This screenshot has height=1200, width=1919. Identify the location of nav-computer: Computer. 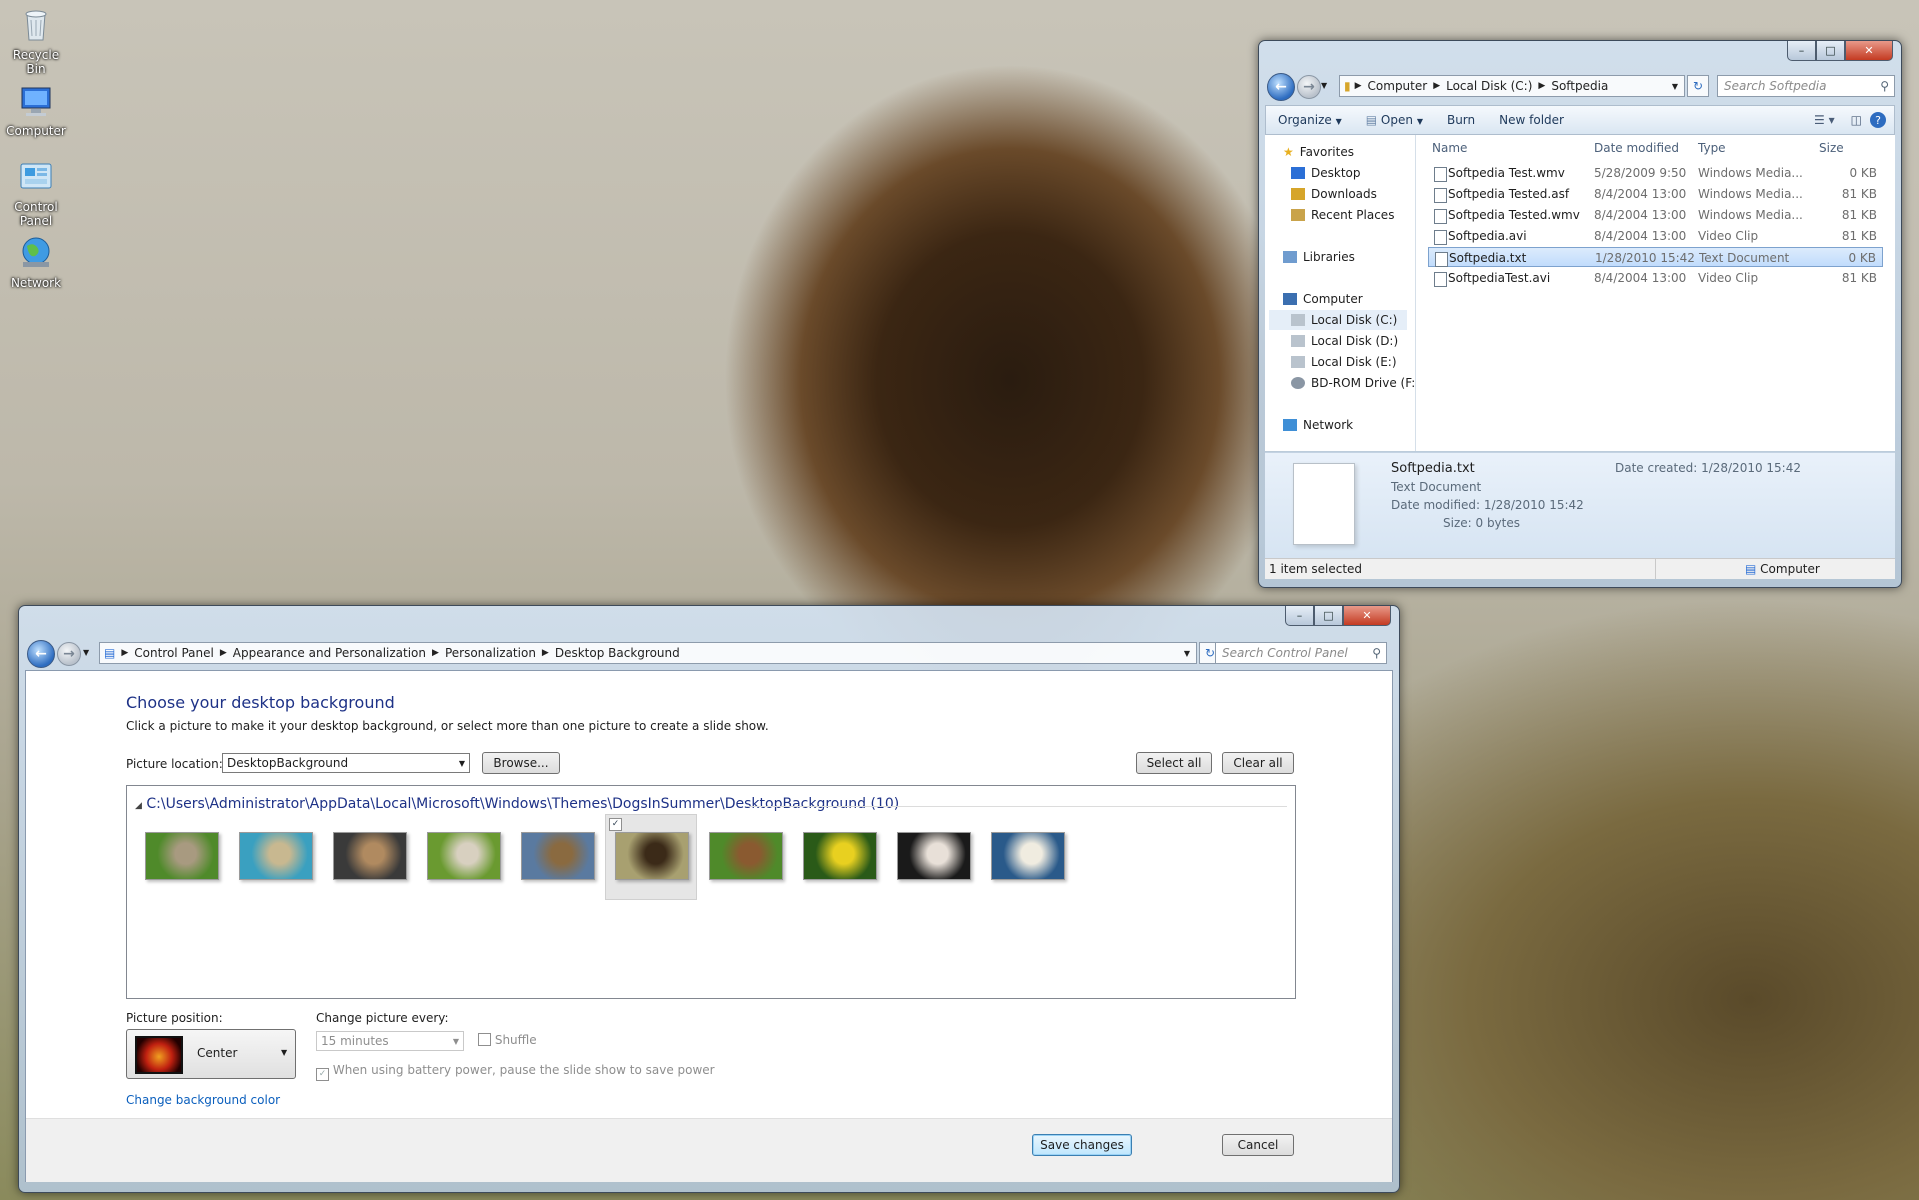
(1323, 299).